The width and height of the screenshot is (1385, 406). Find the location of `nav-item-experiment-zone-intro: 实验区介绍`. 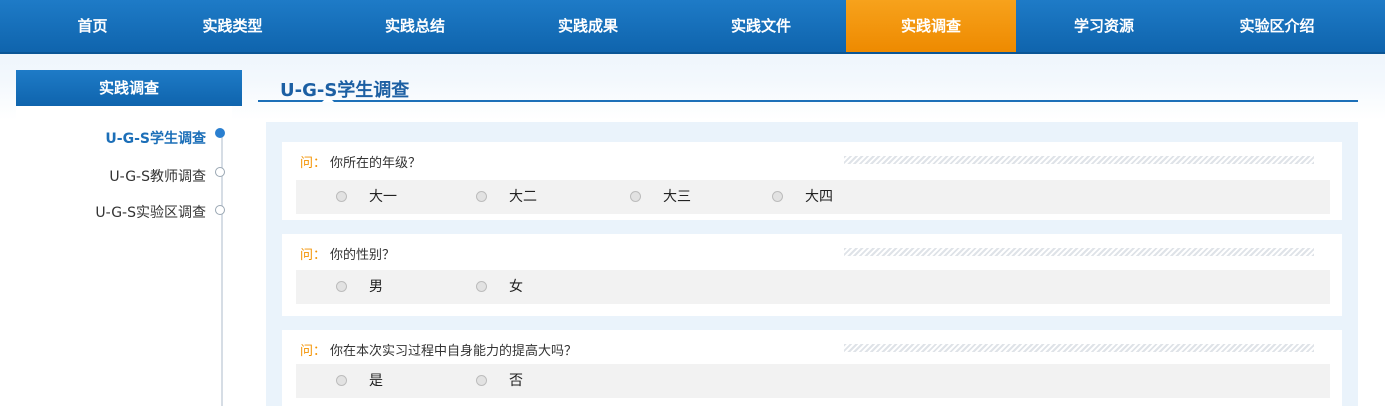

nav-item-experiment-zone-intro: 实验区介绍 is located at coordinates (1277, 26).